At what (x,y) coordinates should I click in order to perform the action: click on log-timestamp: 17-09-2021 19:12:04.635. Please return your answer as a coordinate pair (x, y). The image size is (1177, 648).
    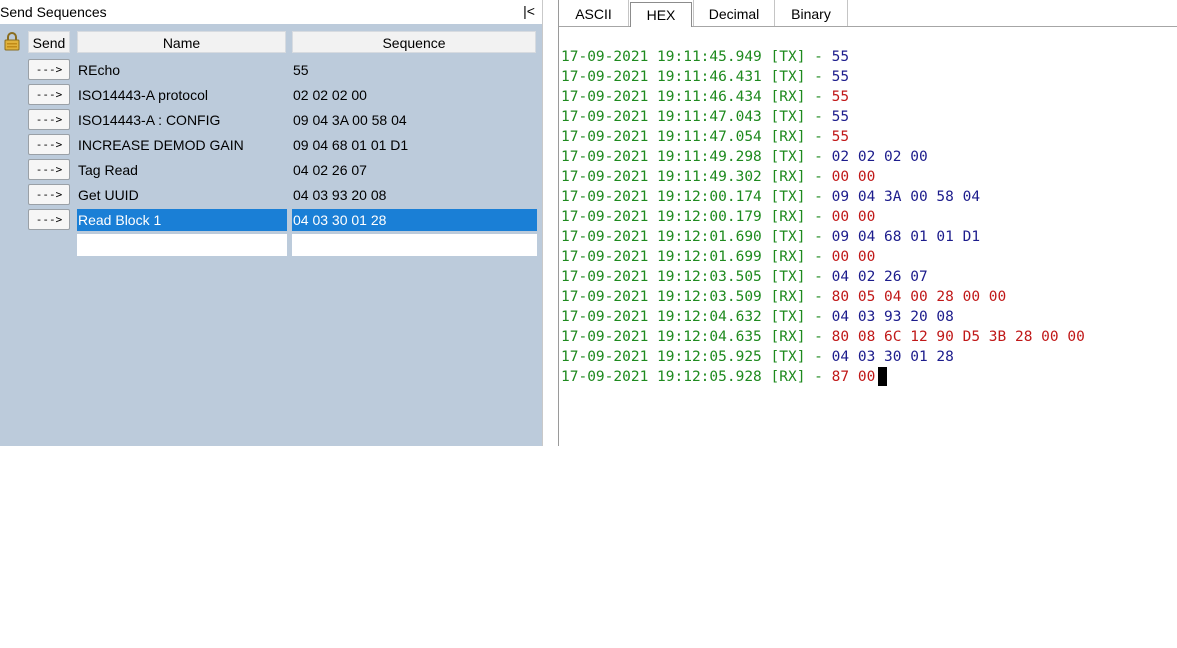
    Looking at the image, I should click on (661, 337).